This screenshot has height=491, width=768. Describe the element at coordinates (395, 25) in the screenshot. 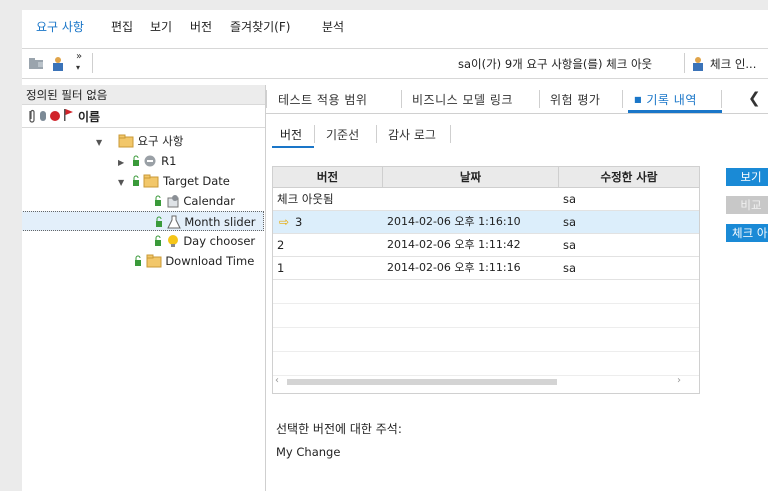

I see `menu-bar: 요구 사항 편집 보기 버전 즐겨찾기(F) 분석` at that location.